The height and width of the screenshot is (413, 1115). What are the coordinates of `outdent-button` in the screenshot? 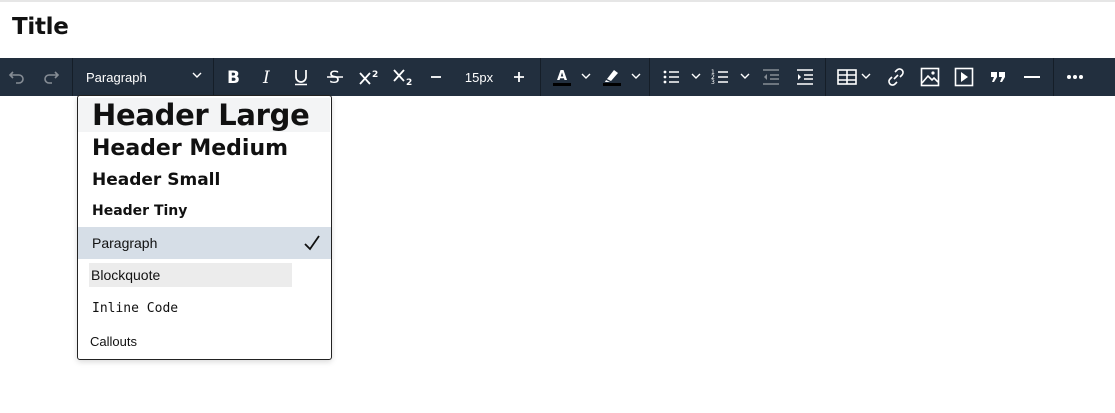 It's located at (771, 77).